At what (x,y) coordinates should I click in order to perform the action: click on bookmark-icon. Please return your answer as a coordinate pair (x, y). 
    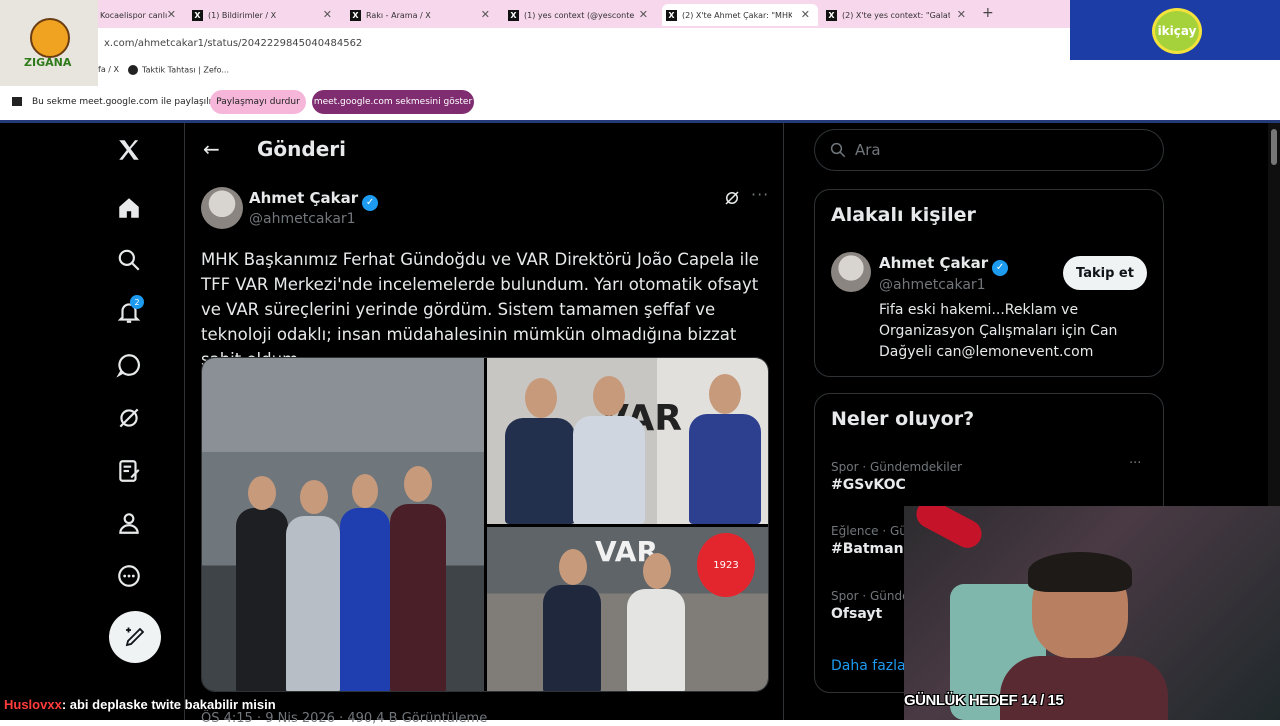
    Looking at the image, I should click on (133, 70).